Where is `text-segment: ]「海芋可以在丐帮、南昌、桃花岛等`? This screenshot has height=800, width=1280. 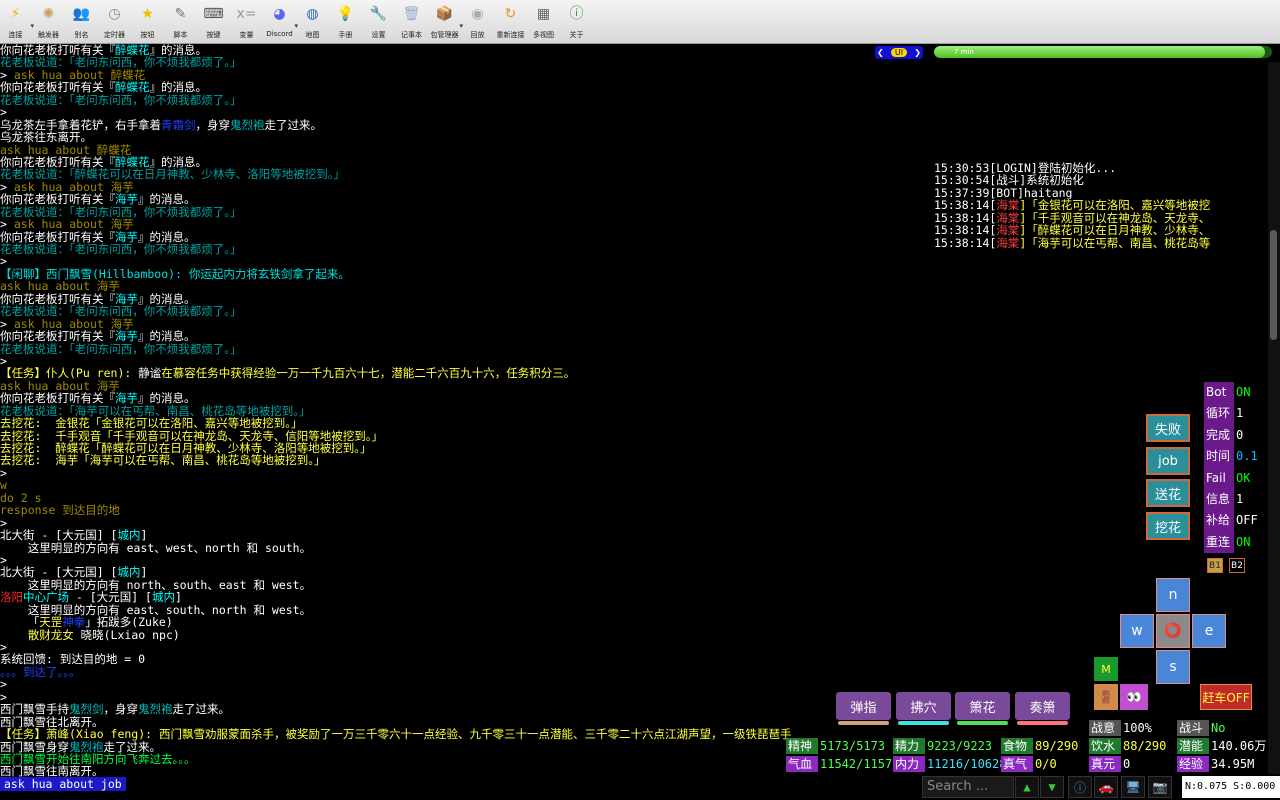 text-segment: ]「海芋可以在丐帮、南昌、桃花岛等 is located at coordinates (1115, 243).